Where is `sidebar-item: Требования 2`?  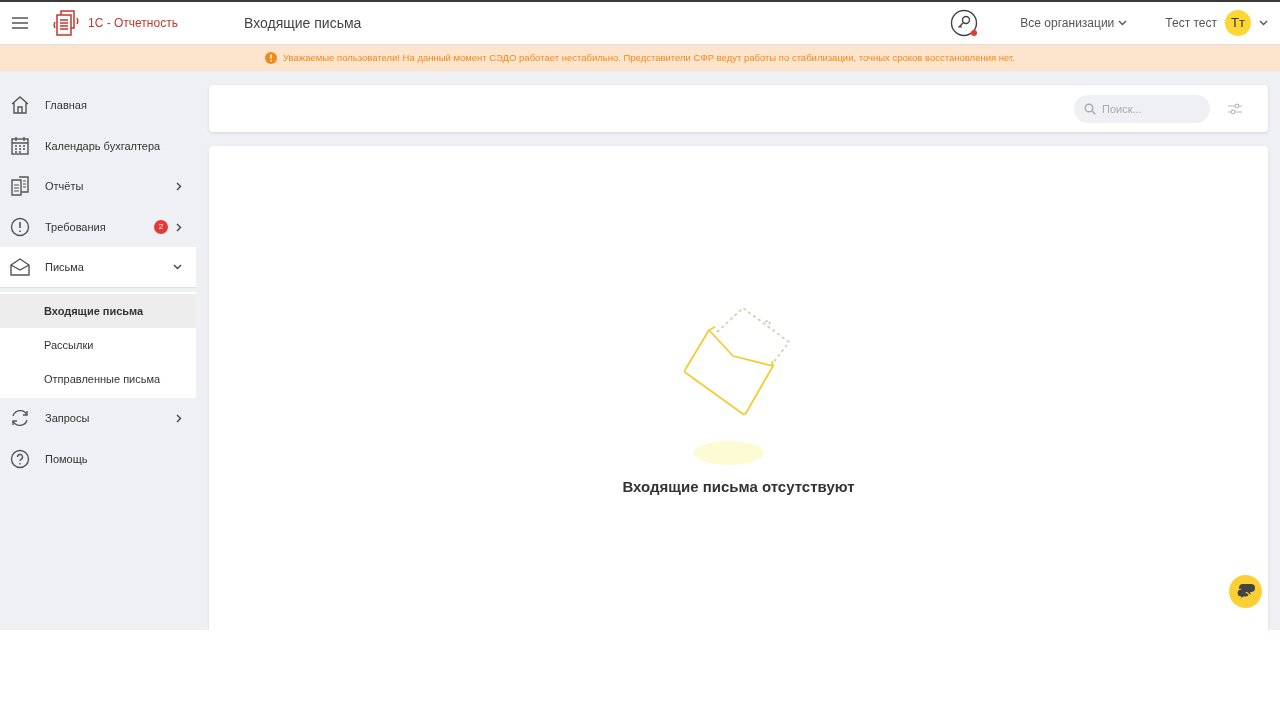
sidebar-item: Требования 2 is located at coordinates (98, 227).